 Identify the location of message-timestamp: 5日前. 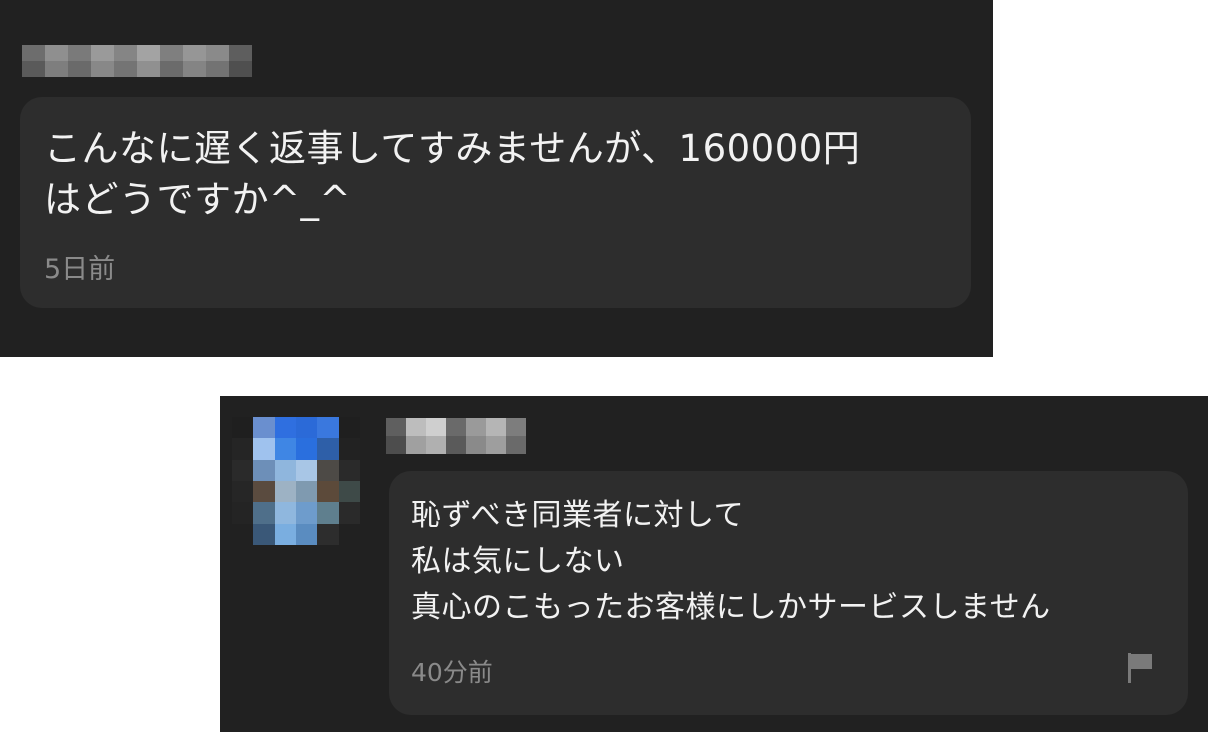
(80, 269).